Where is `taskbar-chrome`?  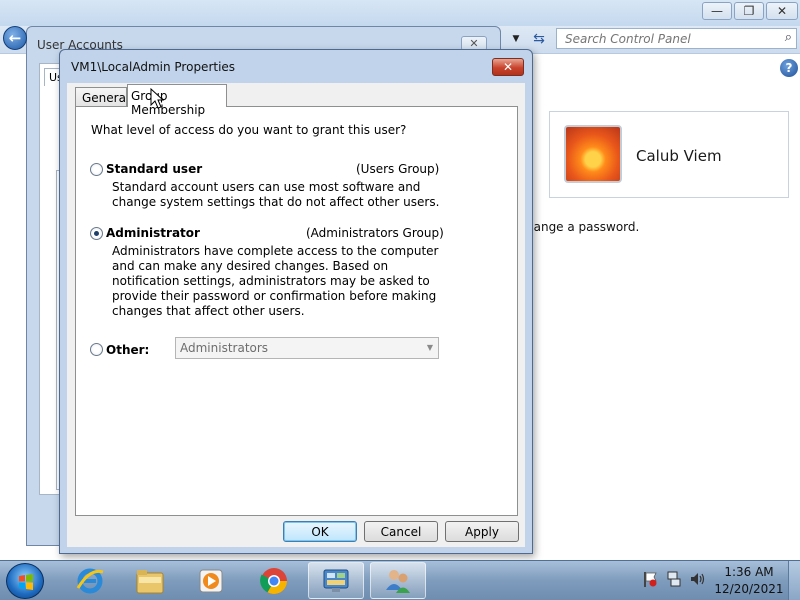
taskbar-chrome is located at coordinates (274, 580).